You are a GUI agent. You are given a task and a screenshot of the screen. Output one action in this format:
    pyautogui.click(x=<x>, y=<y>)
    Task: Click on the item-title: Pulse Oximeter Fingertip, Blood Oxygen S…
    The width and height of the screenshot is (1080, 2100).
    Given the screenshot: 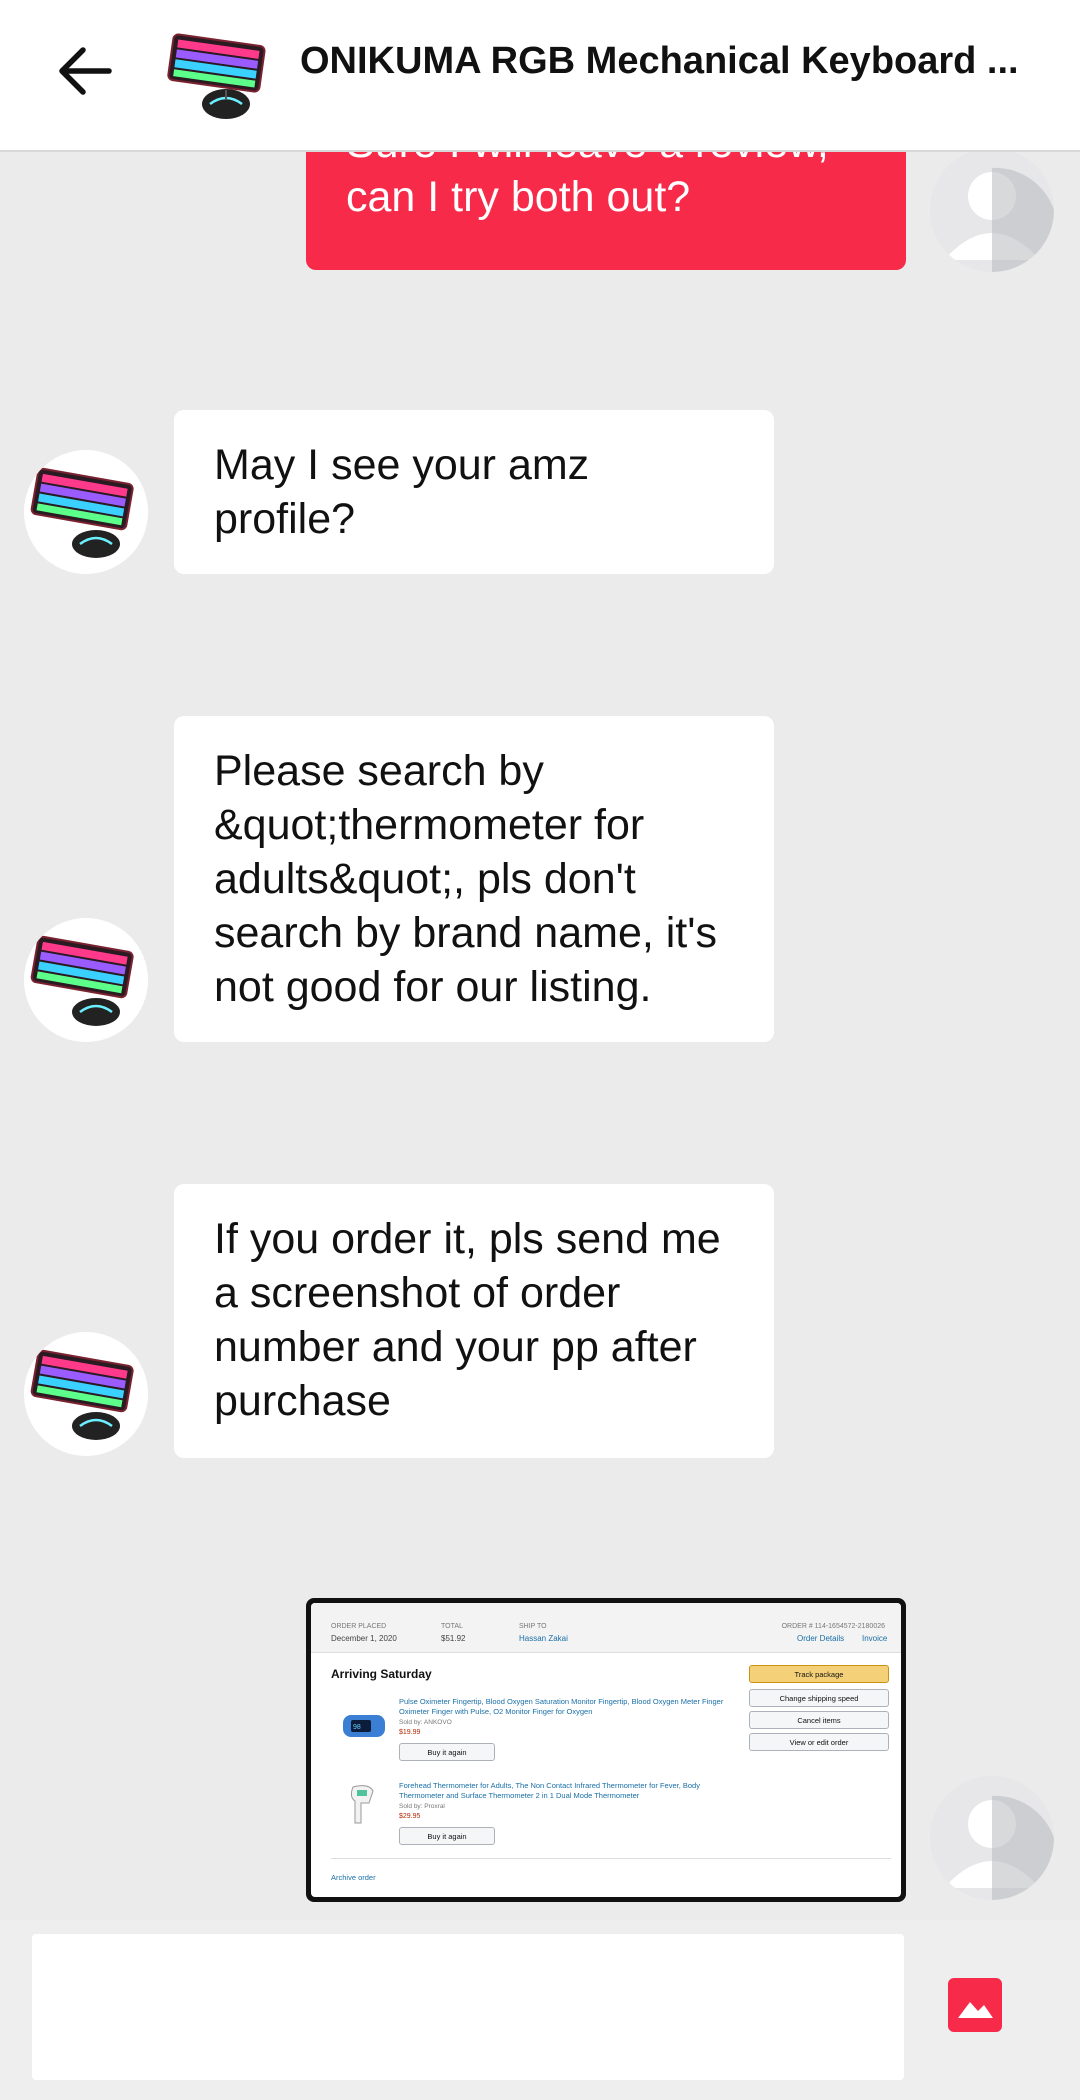 What is the action you would take?
    pyautogui.click(x=561, y=1706)
    